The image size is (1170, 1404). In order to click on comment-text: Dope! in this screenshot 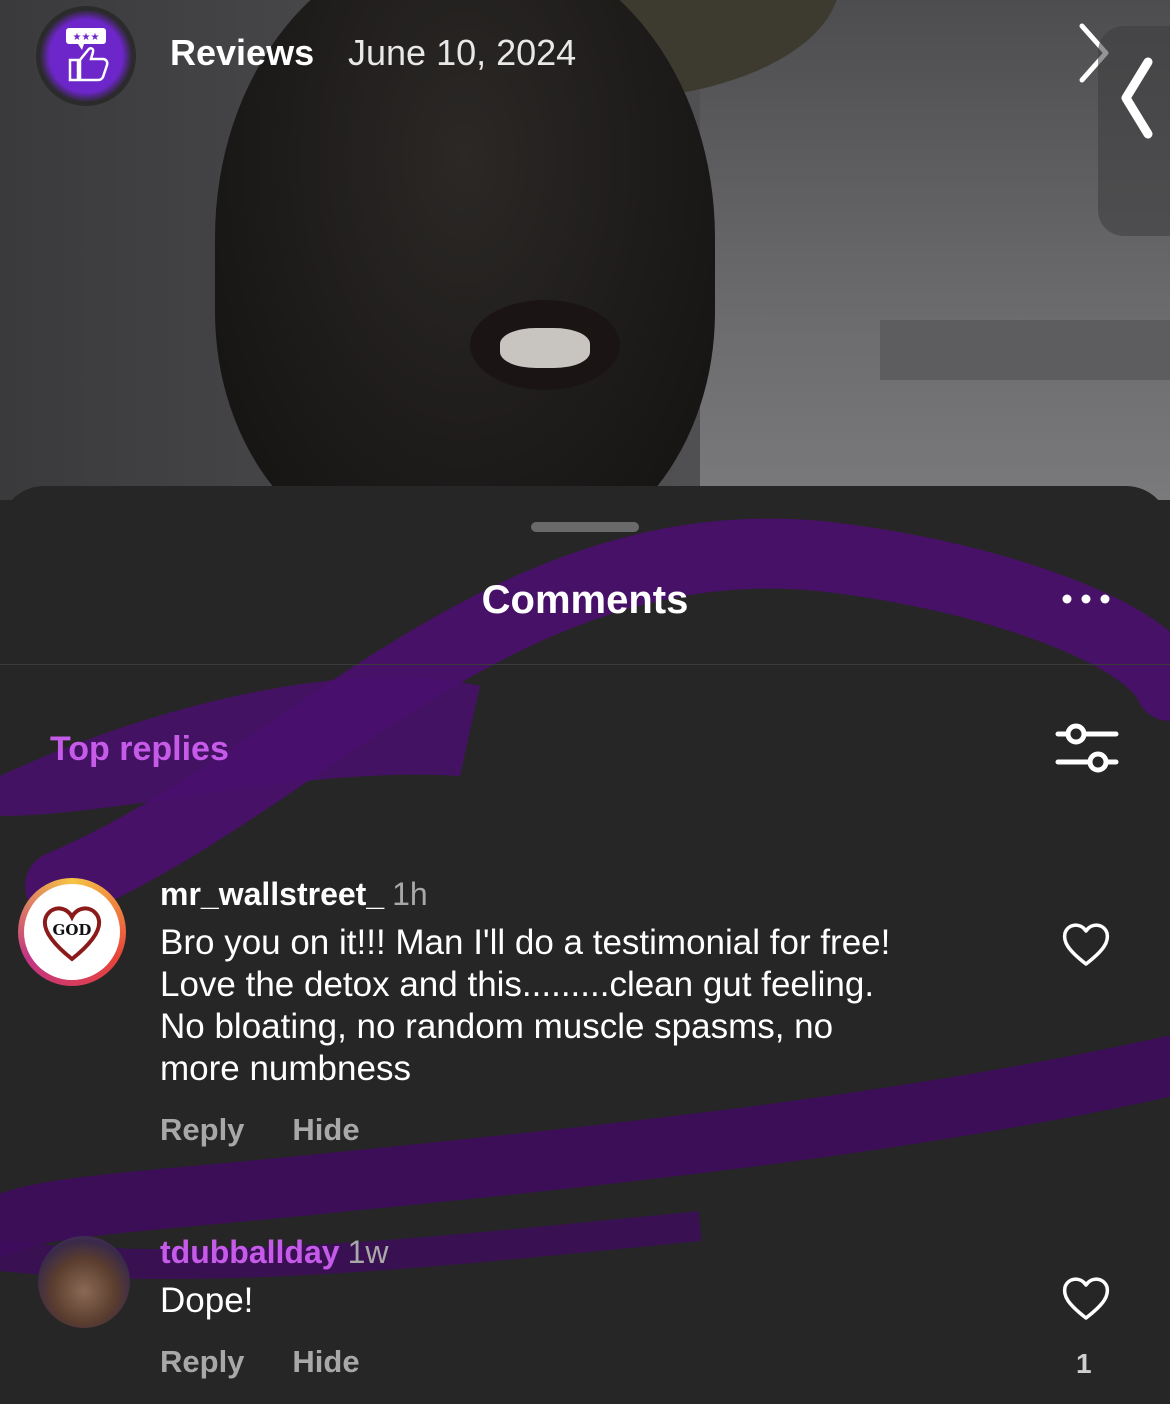, I will do `click(207, 1300)`.